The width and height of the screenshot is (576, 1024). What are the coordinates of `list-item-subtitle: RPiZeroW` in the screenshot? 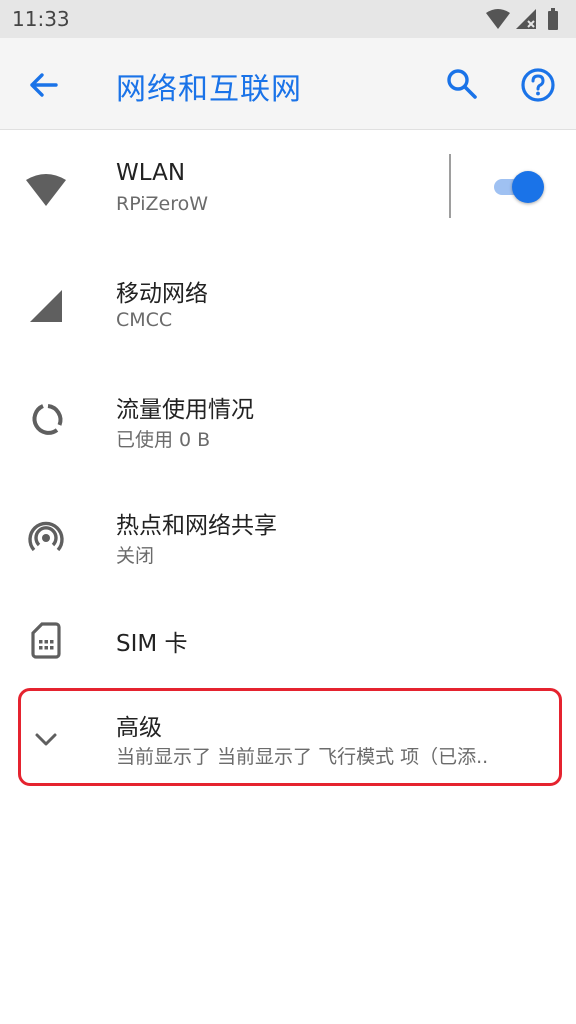 It's located at (162, 204).